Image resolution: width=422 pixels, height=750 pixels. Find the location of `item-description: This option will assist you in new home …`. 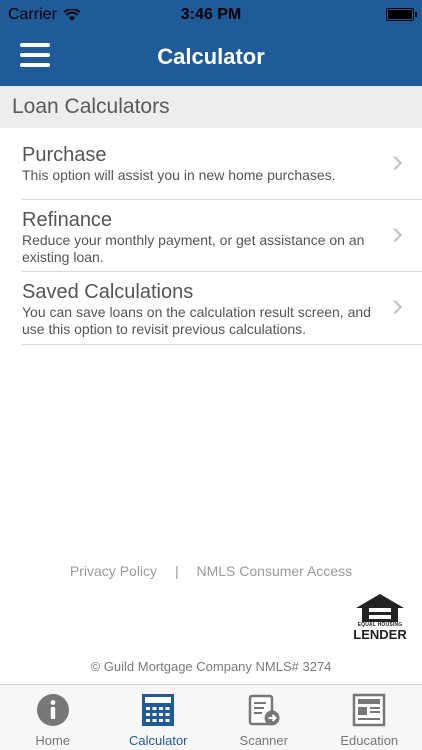

item-description: This option will assist you in new home … is located at coordinates (179, 175).